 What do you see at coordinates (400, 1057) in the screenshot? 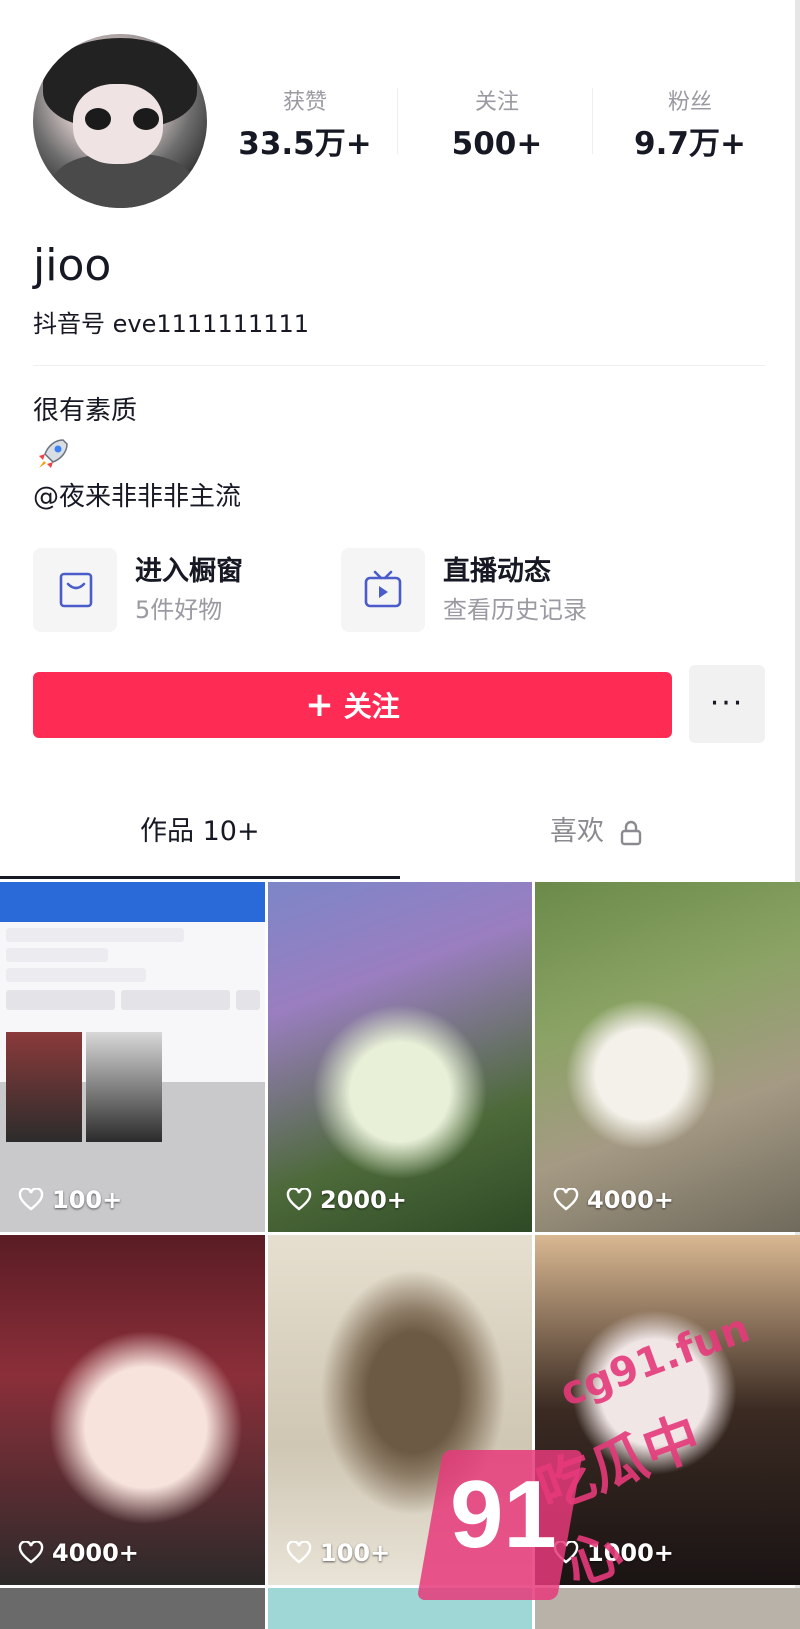
I see `video-tile: 2000+` at bounding box center [400, 1057].